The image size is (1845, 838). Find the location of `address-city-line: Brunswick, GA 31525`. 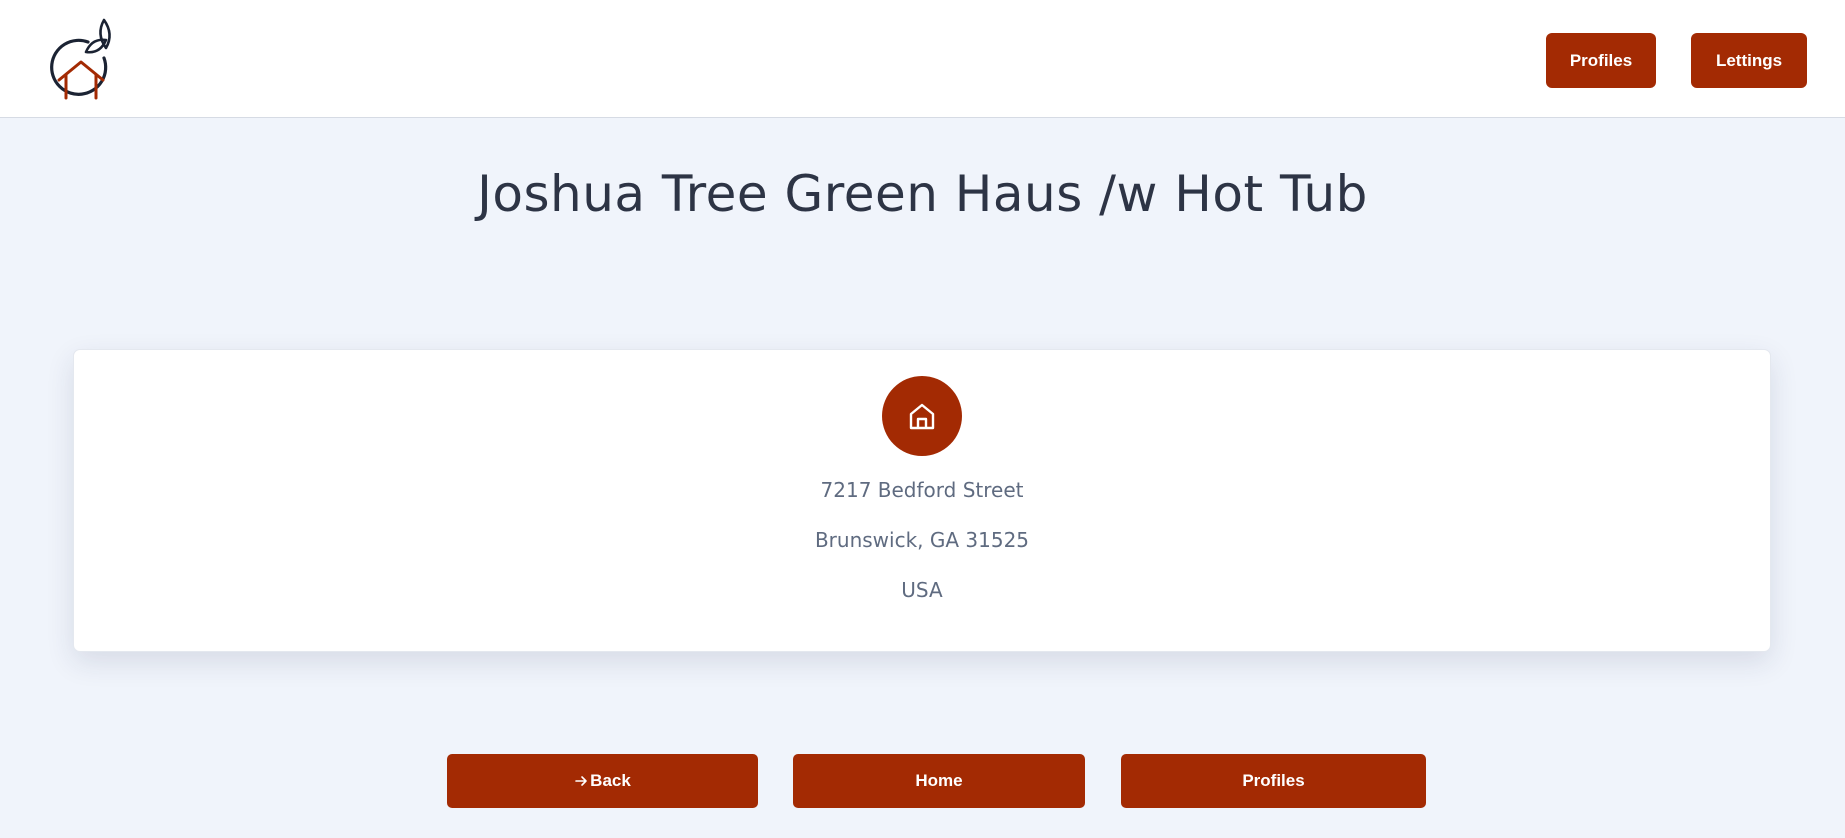

address-city-line: Brunswick, GA 31525 is located at coordinates (922, 540).